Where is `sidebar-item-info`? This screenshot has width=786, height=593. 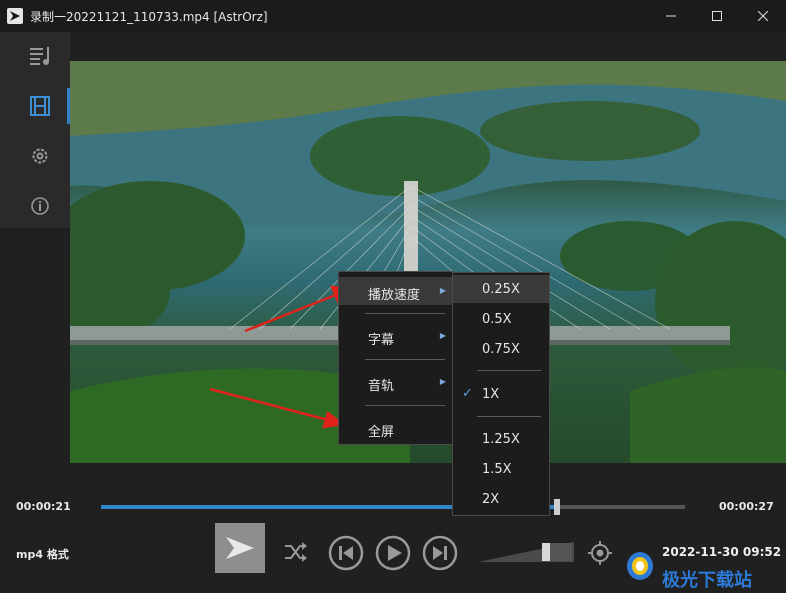 sidebar-item-info is located at coordinates (35, 206).